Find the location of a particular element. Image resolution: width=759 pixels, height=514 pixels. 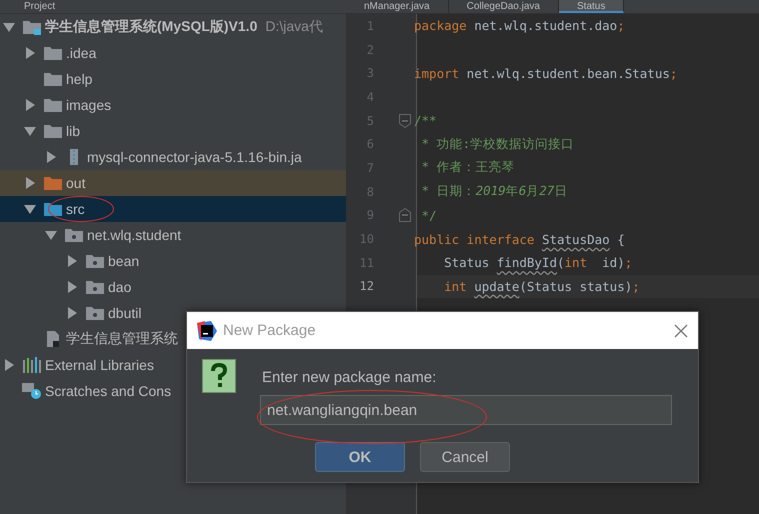

tree-item: .idea is located at coordinates (173, 53).